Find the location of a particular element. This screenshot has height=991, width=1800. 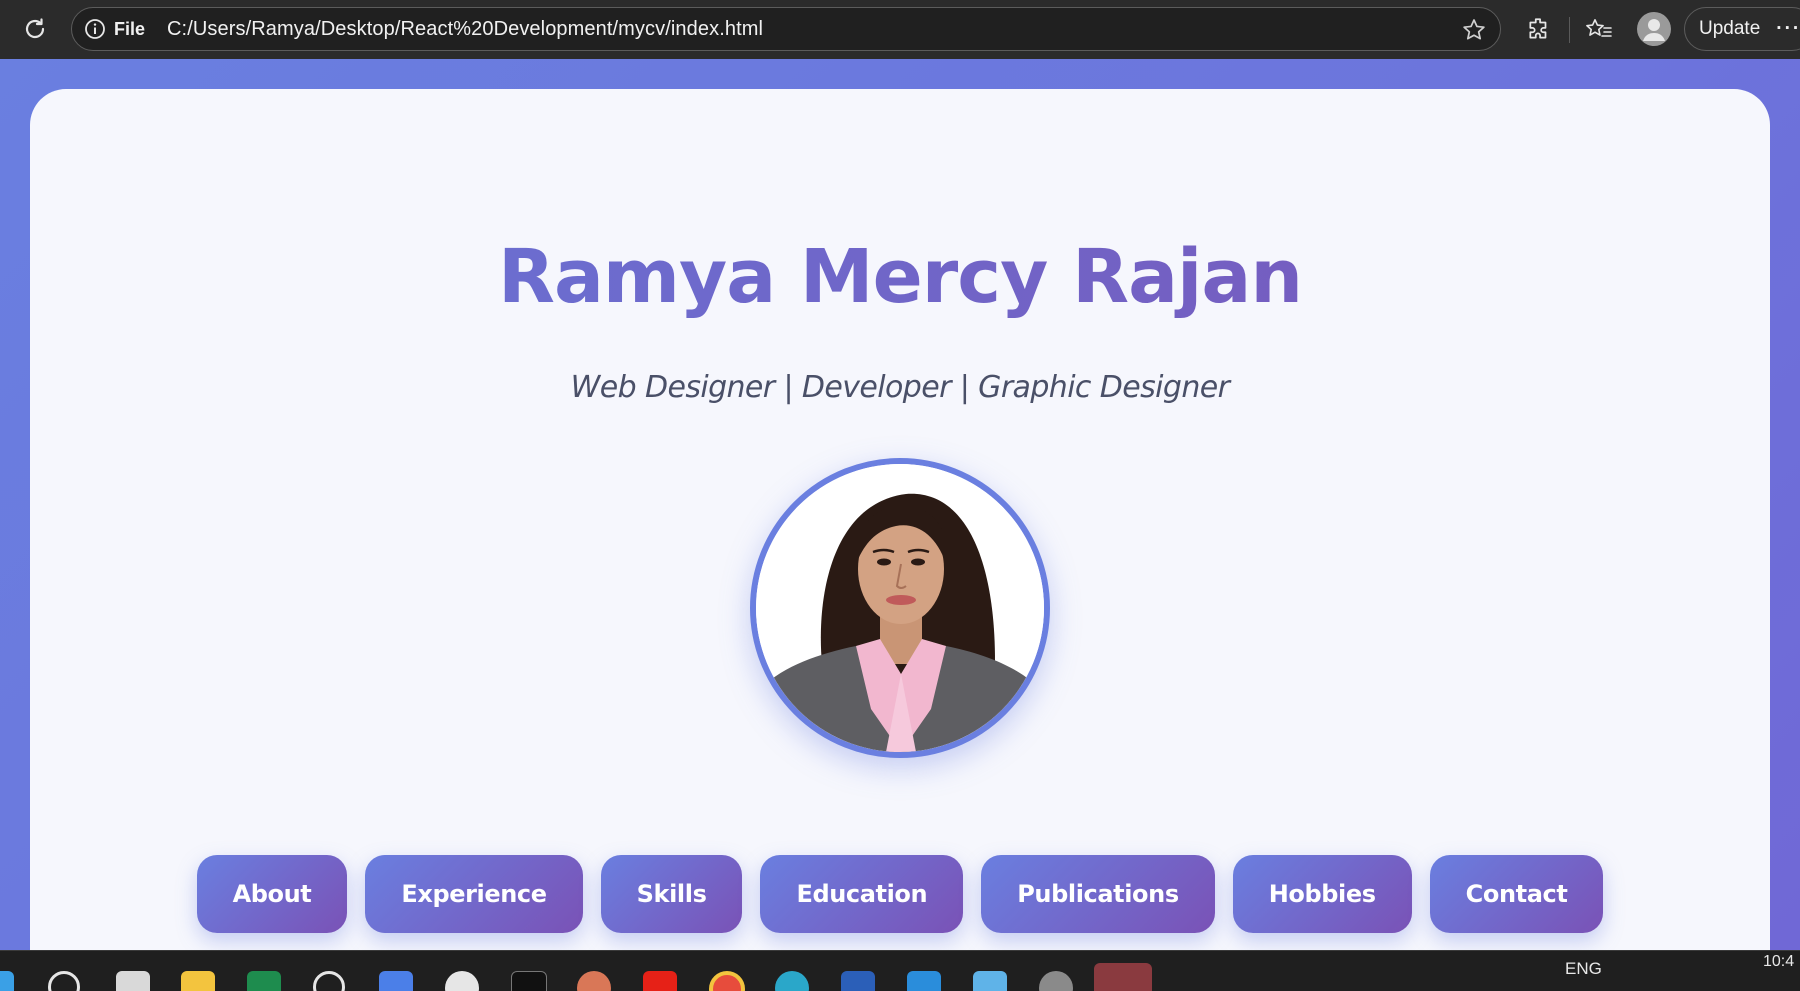

profile-name: Ramya Mercy Rajan is located at coordinates (900, 277).